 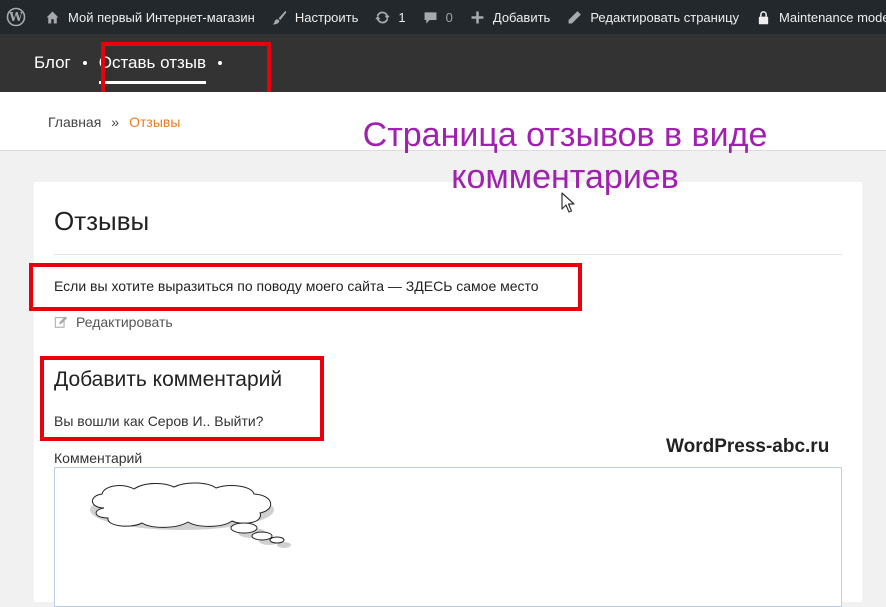 I want to click on nav-item-blog: Блог, so click(x=52, y=63).